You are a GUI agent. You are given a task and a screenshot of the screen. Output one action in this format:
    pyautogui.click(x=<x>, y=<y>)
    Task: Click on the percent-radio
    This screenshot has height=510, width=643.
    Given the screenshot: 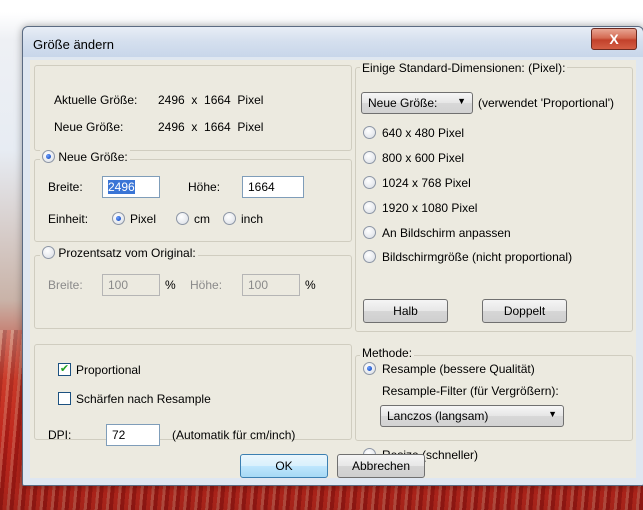 What is the action you would take?
    pyautogui.click(x=48, y=252)
    